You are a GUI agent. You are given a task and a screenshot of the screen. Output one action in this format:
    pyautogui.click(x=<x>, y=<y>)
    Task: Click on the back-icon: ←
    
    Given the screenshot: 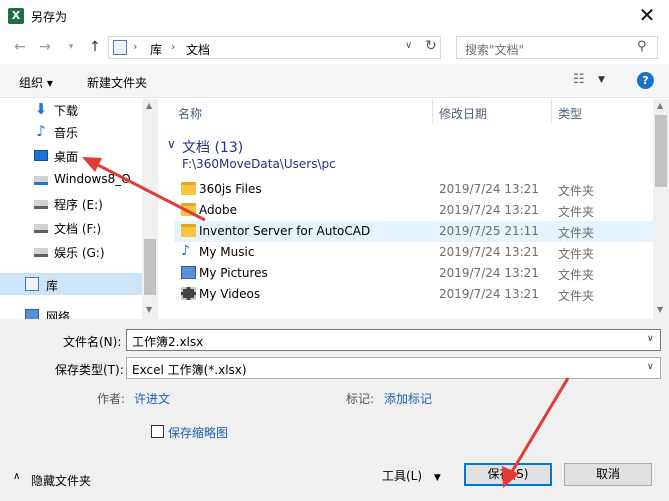 What is the action you would take?
    pyautogui.click(x=20, y=47)
    